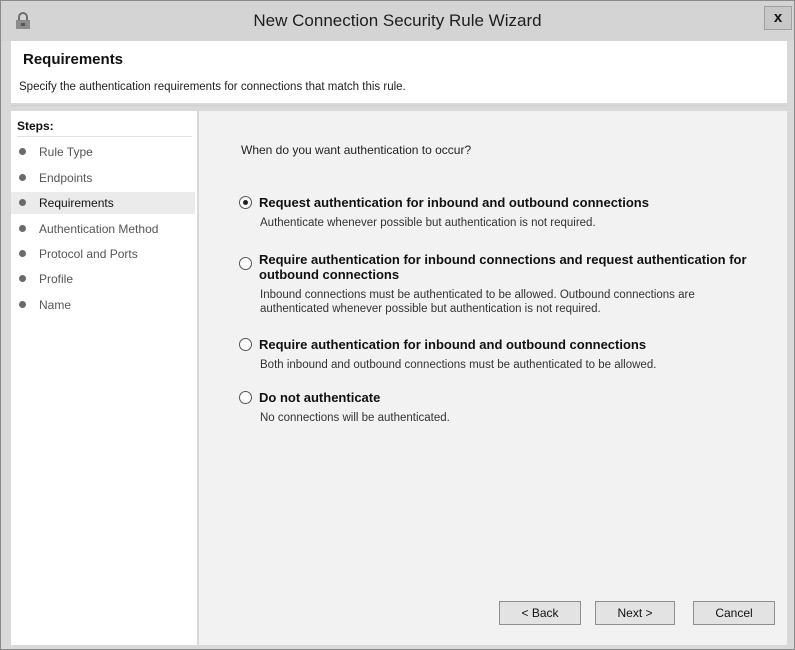 Image resolution: width=795 pixels, height=650 pixels. I want to click on step-label: Authentication Method, so click(99, 229).